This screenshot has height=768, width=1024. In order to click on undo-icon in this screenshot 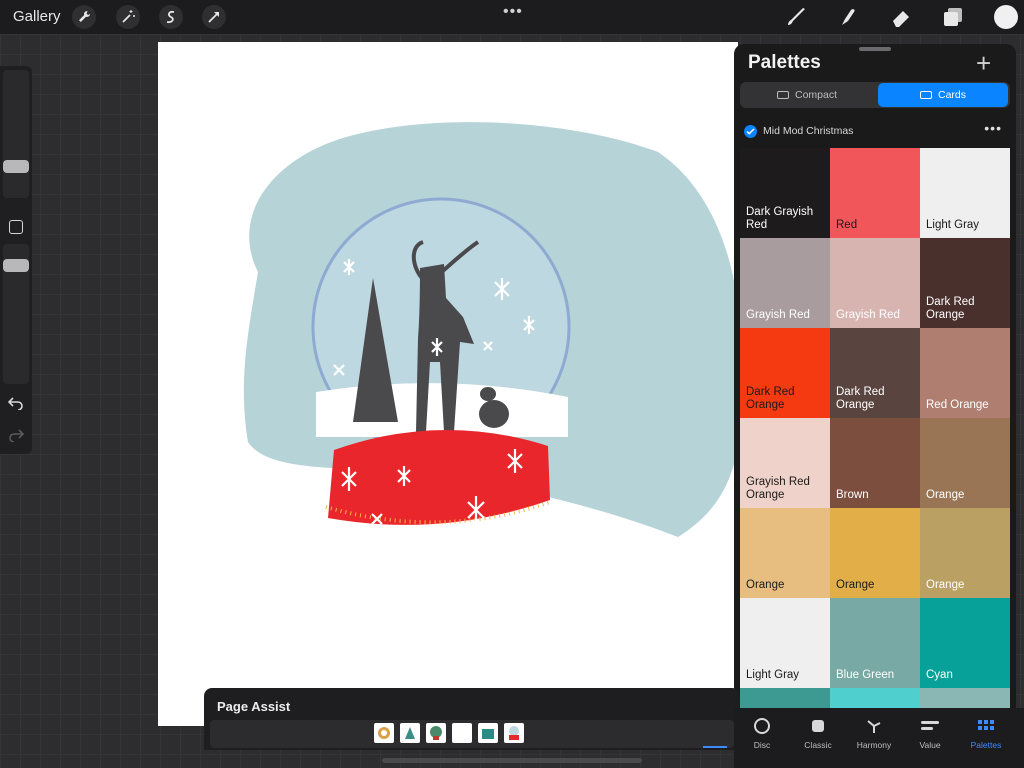, I will do `click(16, 403)`.